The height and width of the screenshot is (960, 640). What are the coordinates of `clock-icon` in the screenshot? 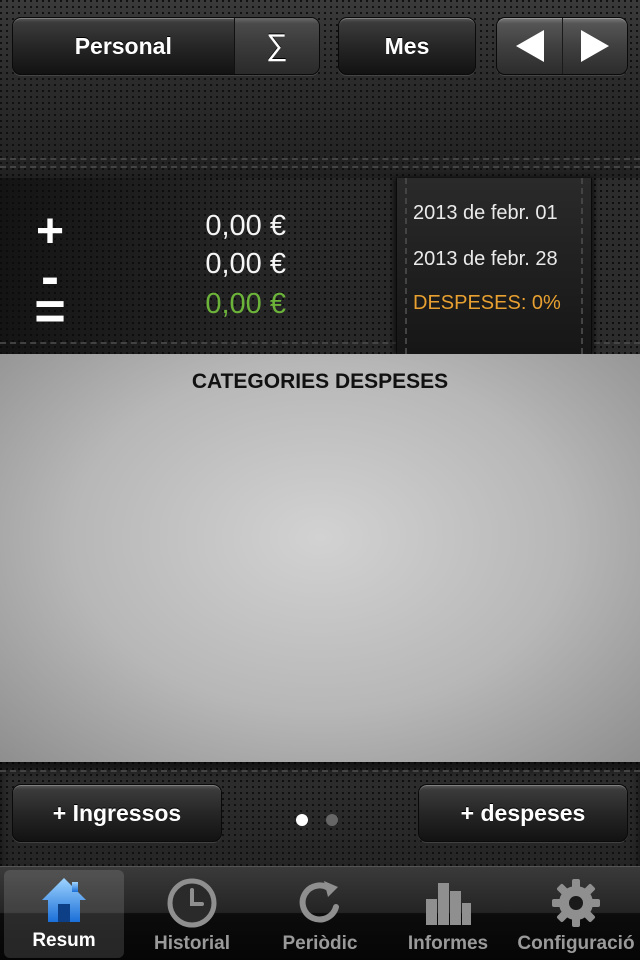 It's located at (192, 903).